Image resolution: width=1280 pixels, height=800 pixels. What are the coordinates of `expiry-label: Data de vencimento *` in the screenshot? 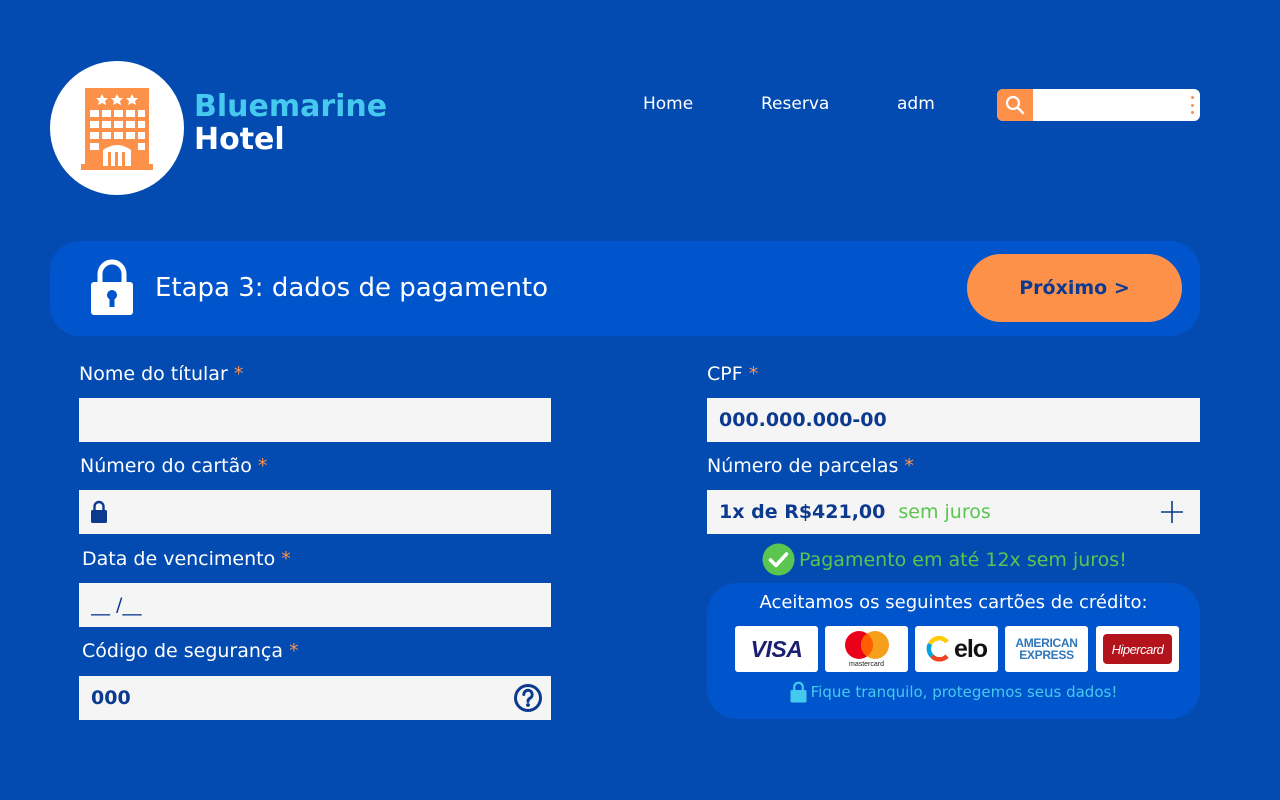 It's located at (186, 559).